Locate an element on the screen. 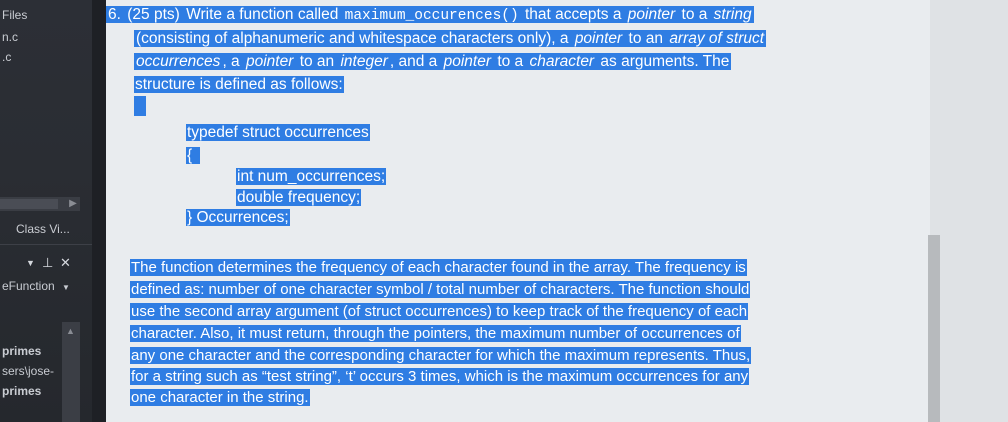 Image resolution: width=1008 pixels, height=422 pixels. code-text: double frequency; is located at coordinates (299, 197).